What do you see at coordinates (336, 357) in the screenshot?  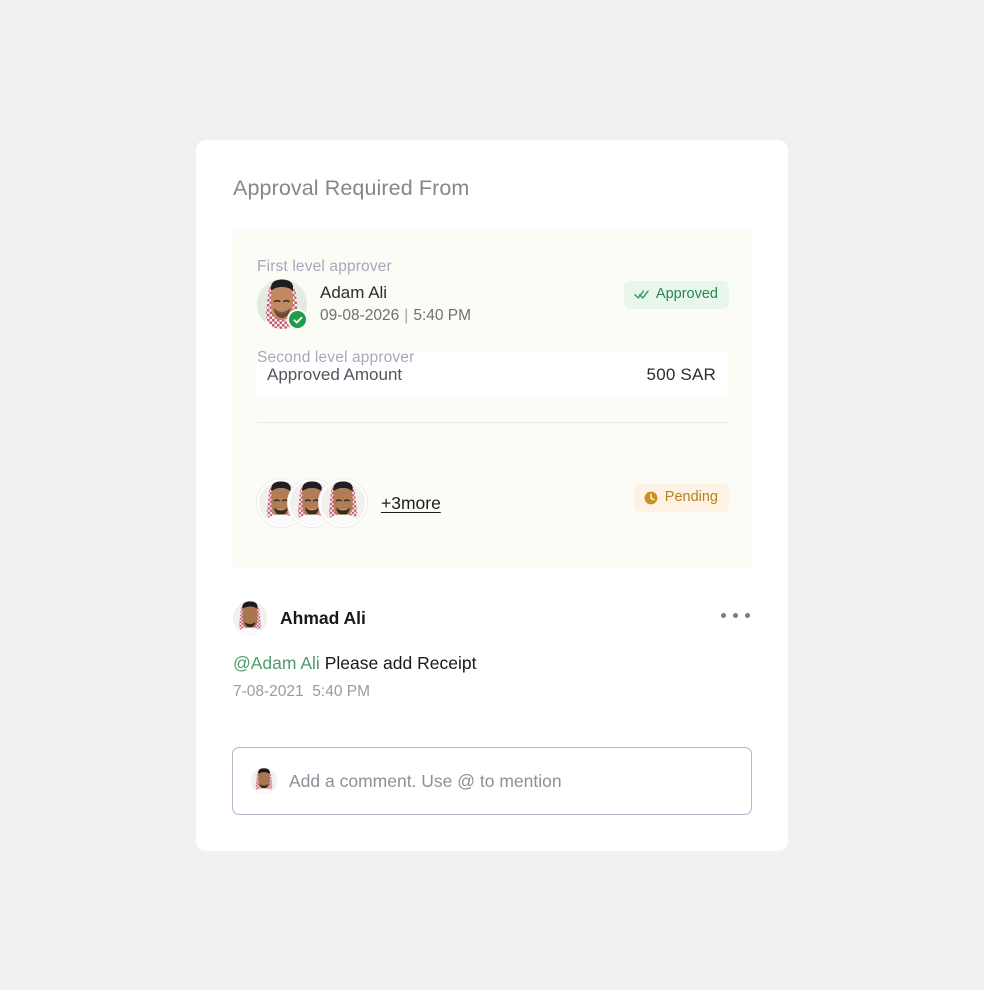 I see `second-level-approver-label: Second level approver` at bounding box center [336, 357].